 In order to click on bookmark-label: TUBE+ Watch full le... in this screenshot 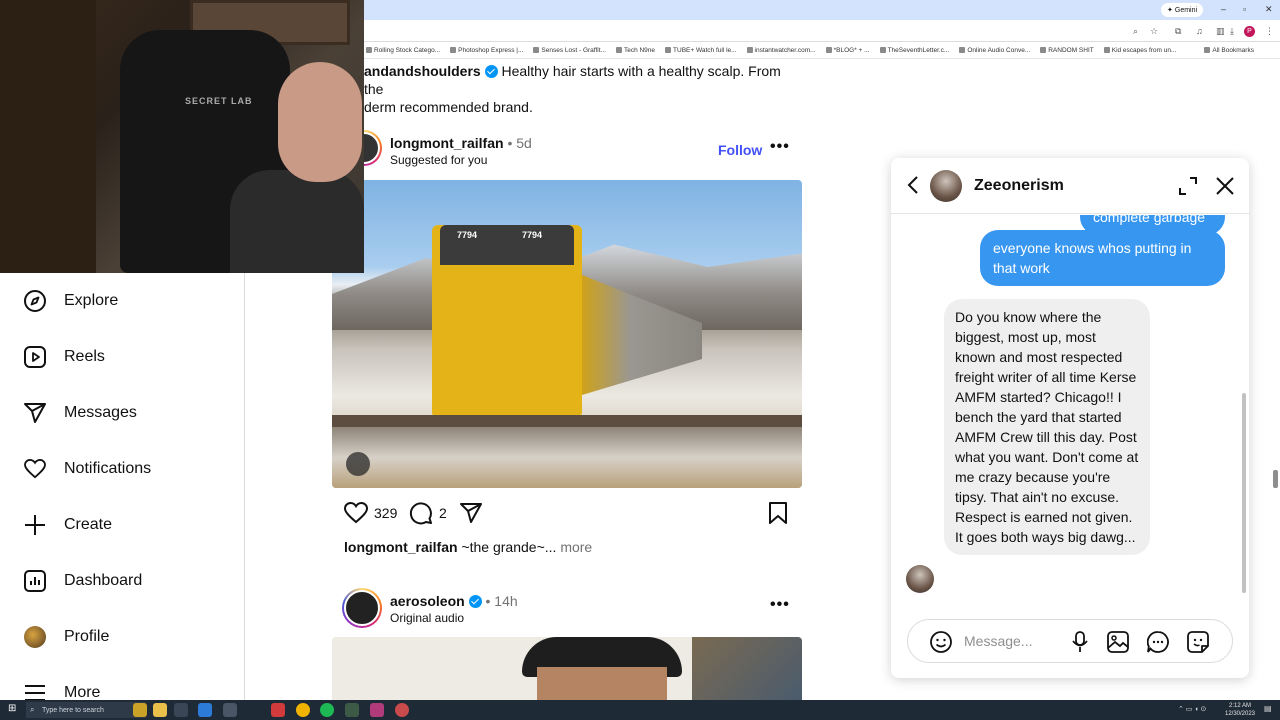, I will do `click(705, 50)`.